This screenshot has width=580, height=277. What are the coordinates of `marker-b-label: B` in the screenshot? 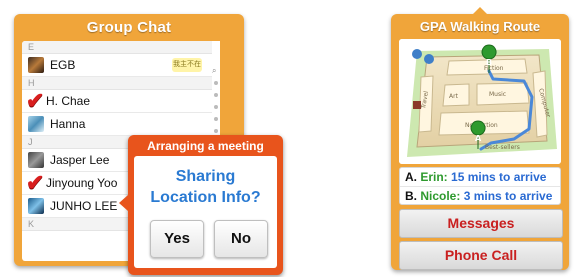 It's located at (489, 62).